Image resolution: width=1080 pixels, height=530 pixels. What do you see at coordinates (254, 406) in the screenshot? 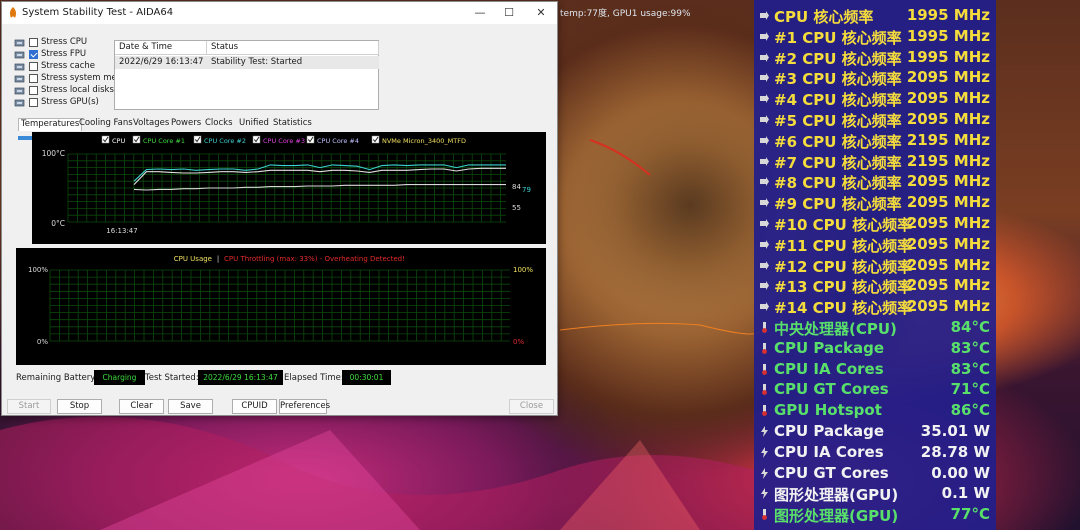
I see `cpuid-button: CPUID` at bounding box center [254, 406].